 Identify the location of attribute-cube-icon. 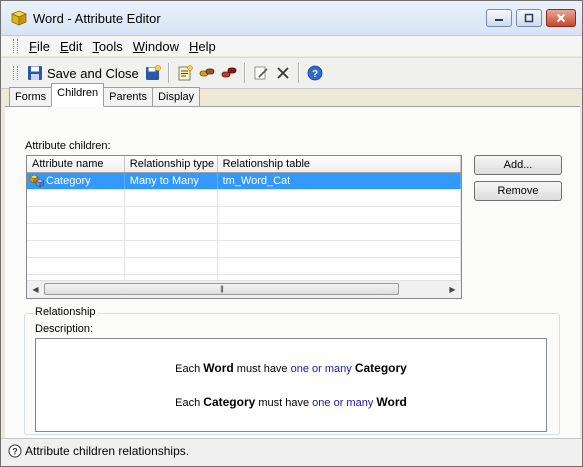
(19, 18).